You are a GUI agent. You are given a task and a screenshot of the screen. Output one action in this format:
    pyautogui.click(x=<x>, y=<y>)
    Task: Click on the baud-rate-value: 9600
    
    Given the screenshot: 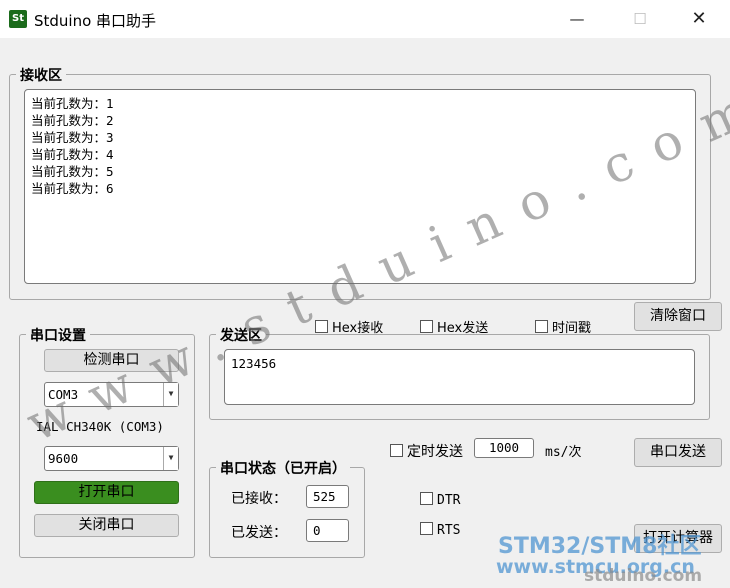 What is the action you would take?
    pyautogui.click(x=63, y=458)
    